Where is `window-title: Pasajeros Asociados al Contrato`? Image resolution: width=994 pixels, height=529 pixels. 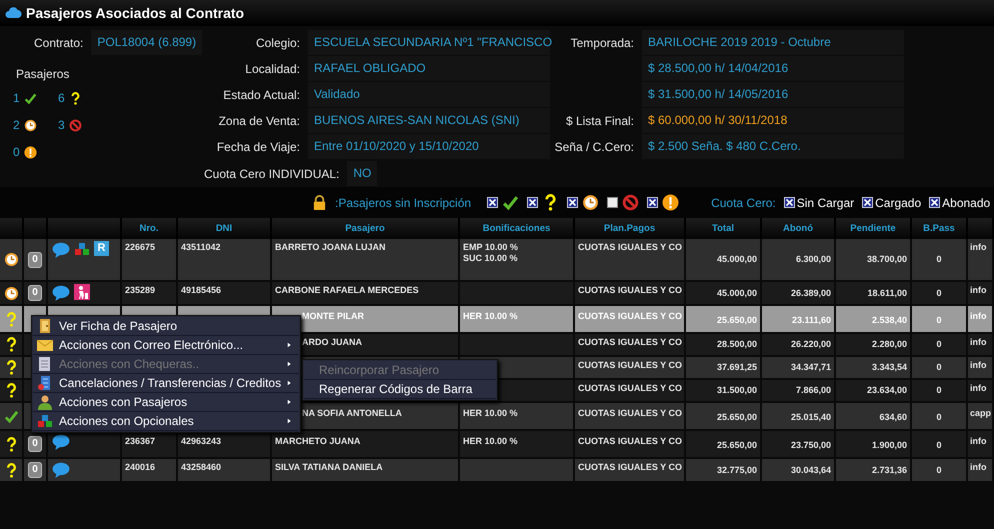 window-title: Pasajeros Asociados al Contrato is located at coordinates (135, 13).